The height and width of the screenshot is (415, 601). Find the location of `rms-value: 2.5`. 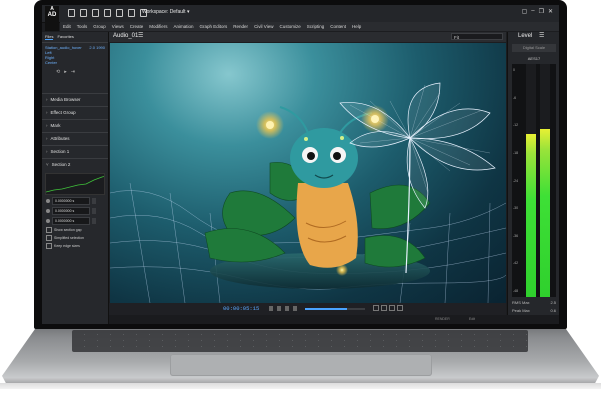

rms-value: 2.5 is located at coordinates (553, 302).